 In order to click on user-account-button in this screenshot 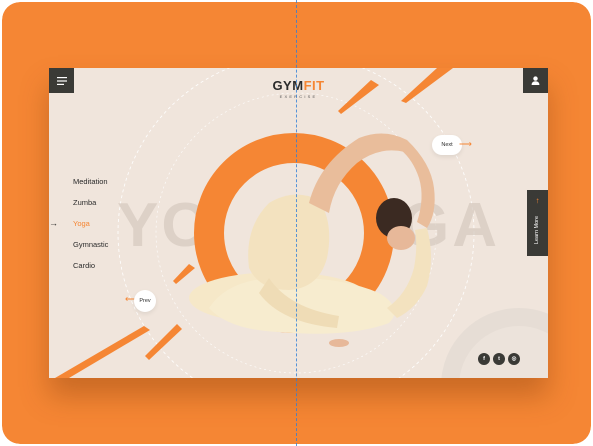, I will do `click(535, 80)`.